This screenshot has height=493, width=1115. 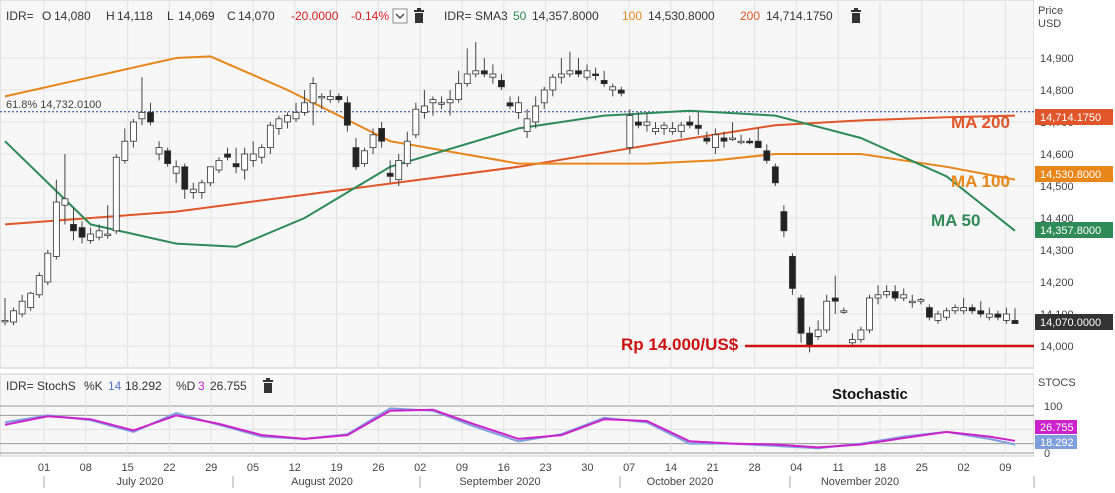 I want to click on price-tick-label: 14,500, so click(x=1057, y=187).